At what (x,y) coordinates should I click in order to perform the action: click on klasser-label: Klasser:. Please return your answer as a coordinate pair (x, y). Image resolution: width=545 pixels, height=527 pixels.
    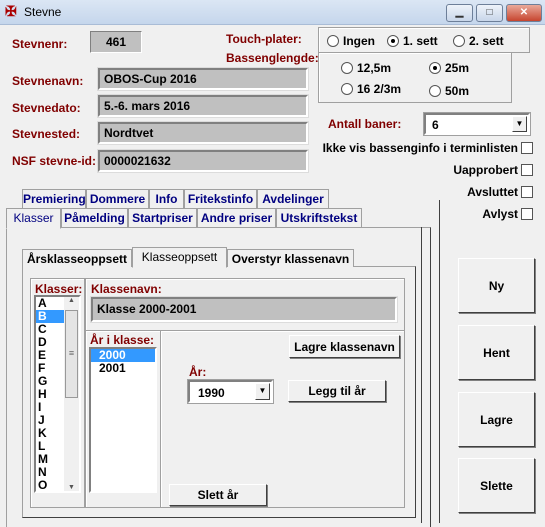
    Looking at the image, I should click on (59, 289).